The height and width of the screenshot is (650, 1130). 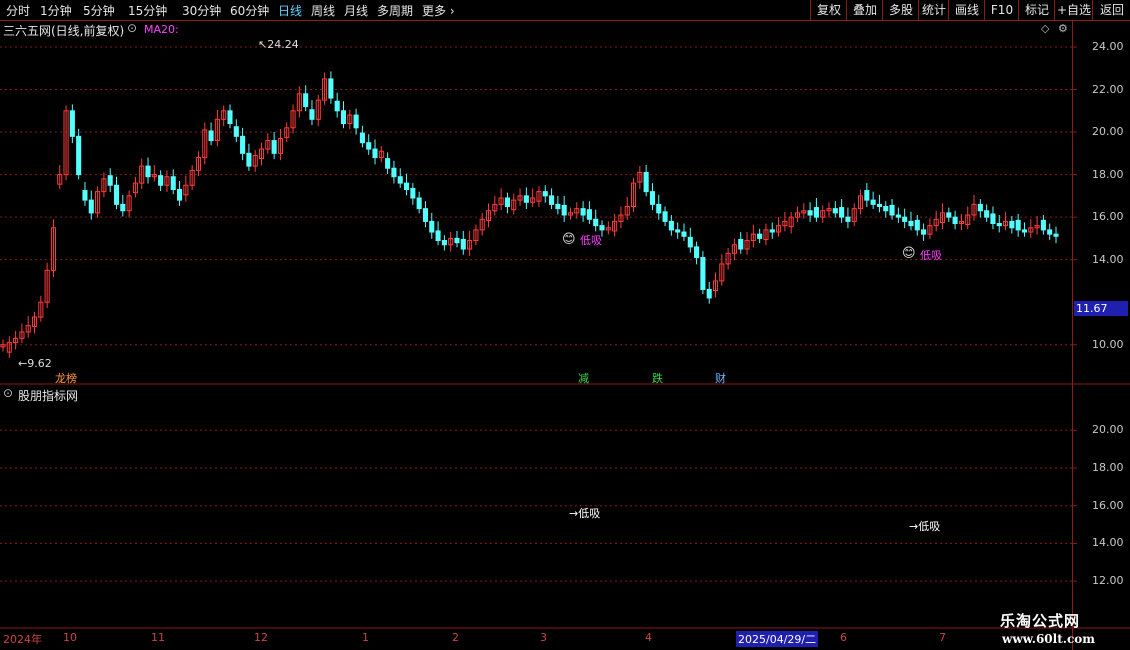 I want to click on period-tab-multi: 多周期, so click(x=395, y=10).